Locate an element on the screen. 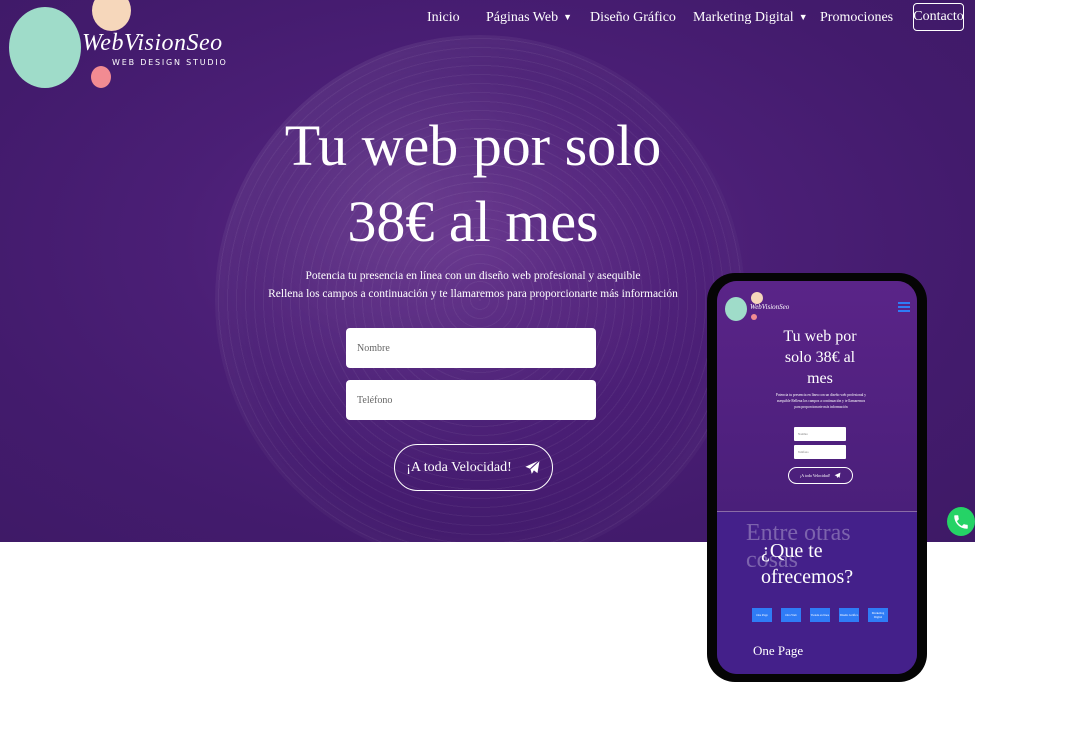 The width and height of the screenshot is (1067, 733). nav-inicio: Inicio is located at coordinates (443, 18).